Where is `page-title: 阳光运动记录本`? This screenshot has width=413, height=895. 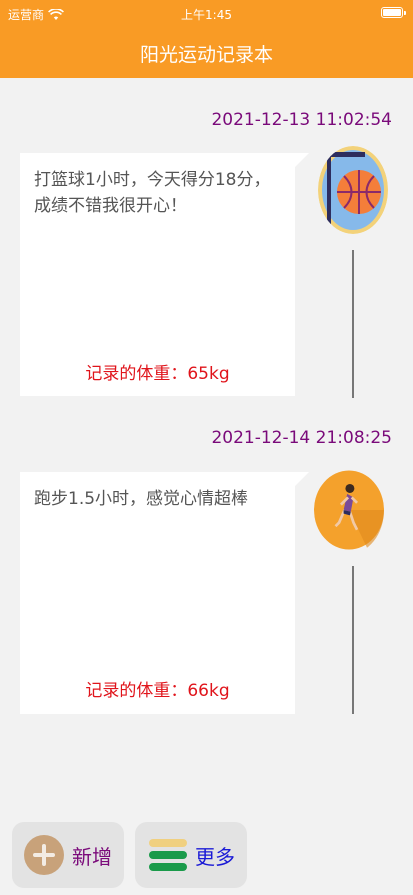 page-title: 阳光运动记录本 is located at coordinates (206, 55).